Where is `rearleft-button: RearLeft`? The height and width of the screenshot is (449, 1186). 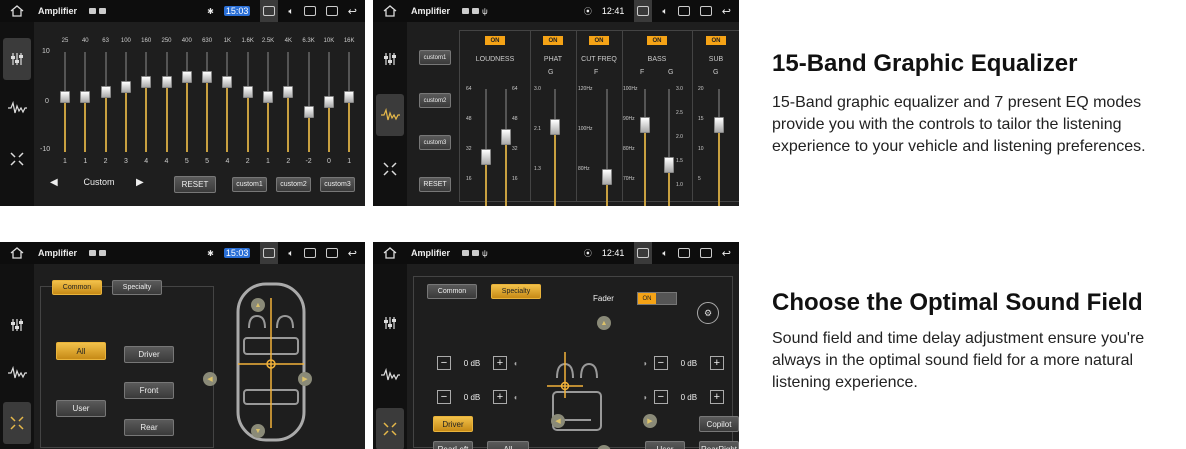
rearleft-button: RearLeft is located at coordinates (453, 445).